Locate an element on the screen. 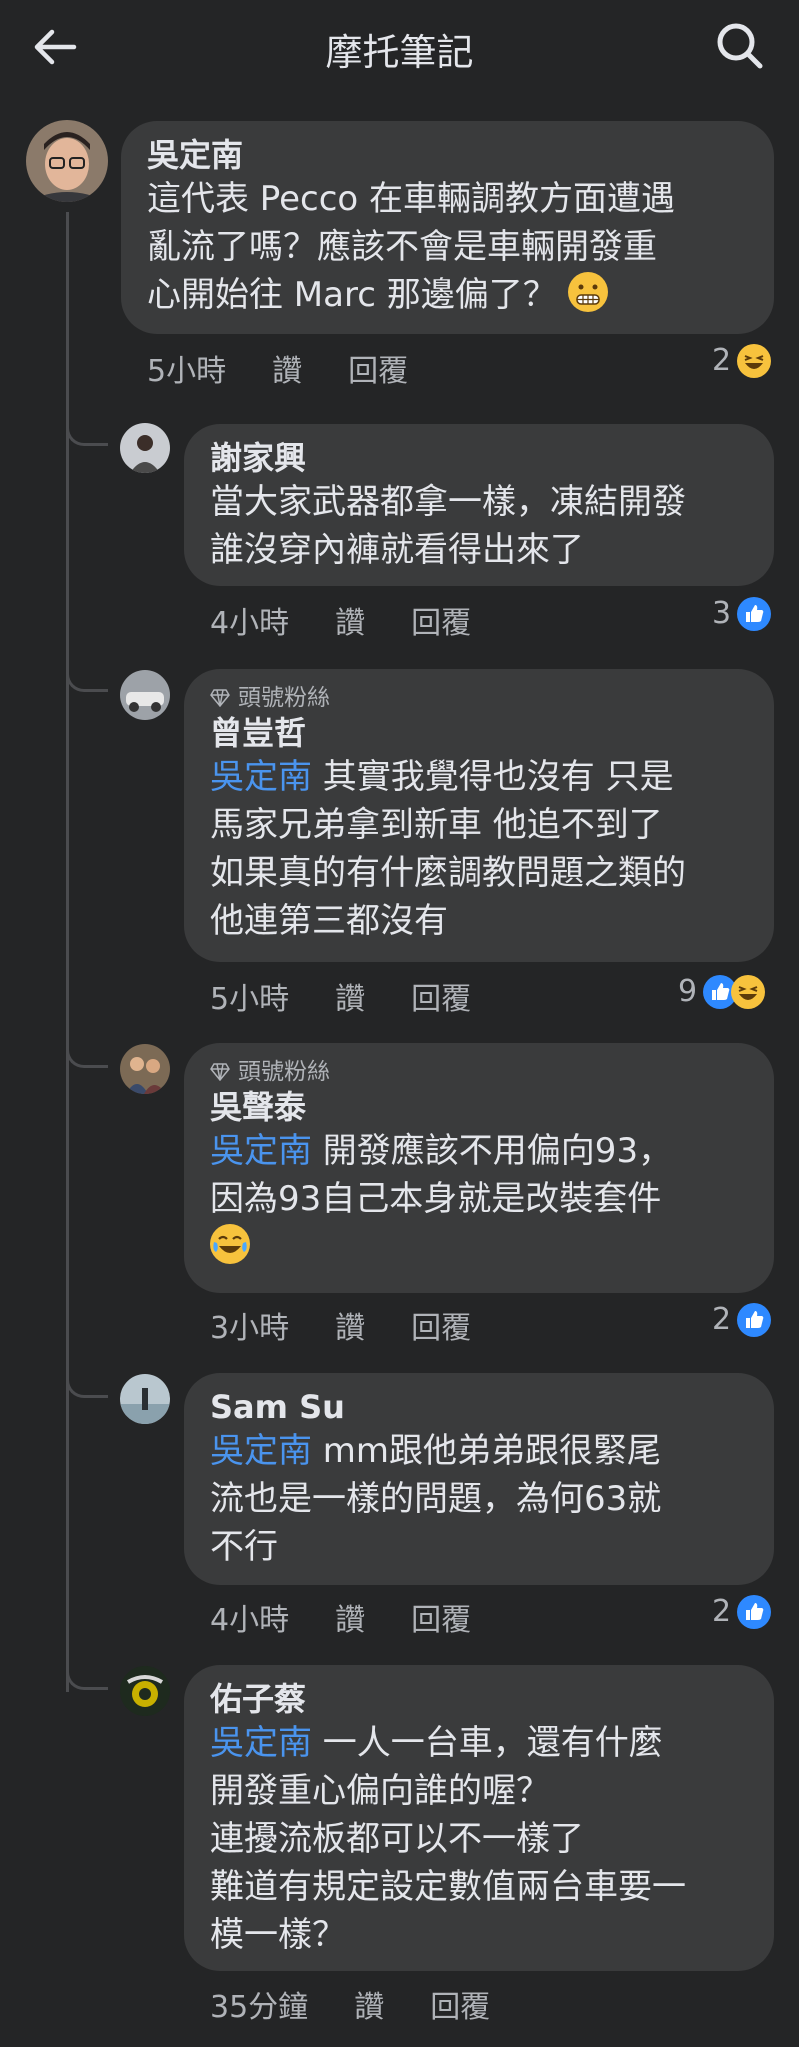  comment-time: 3小時 is located at coordinates (249, 1325).